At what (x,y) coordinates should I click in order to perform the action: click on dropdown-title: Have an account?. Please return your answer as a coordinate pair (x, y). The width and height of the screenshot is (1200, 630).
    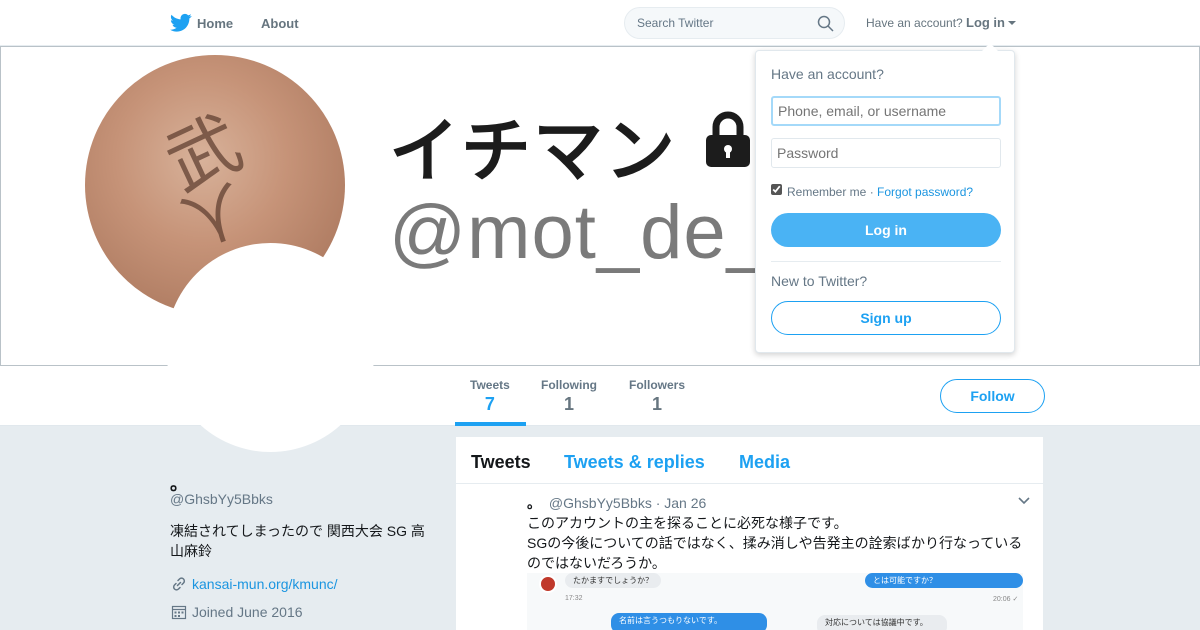
    Looking at the image, I should click on (827, 74).